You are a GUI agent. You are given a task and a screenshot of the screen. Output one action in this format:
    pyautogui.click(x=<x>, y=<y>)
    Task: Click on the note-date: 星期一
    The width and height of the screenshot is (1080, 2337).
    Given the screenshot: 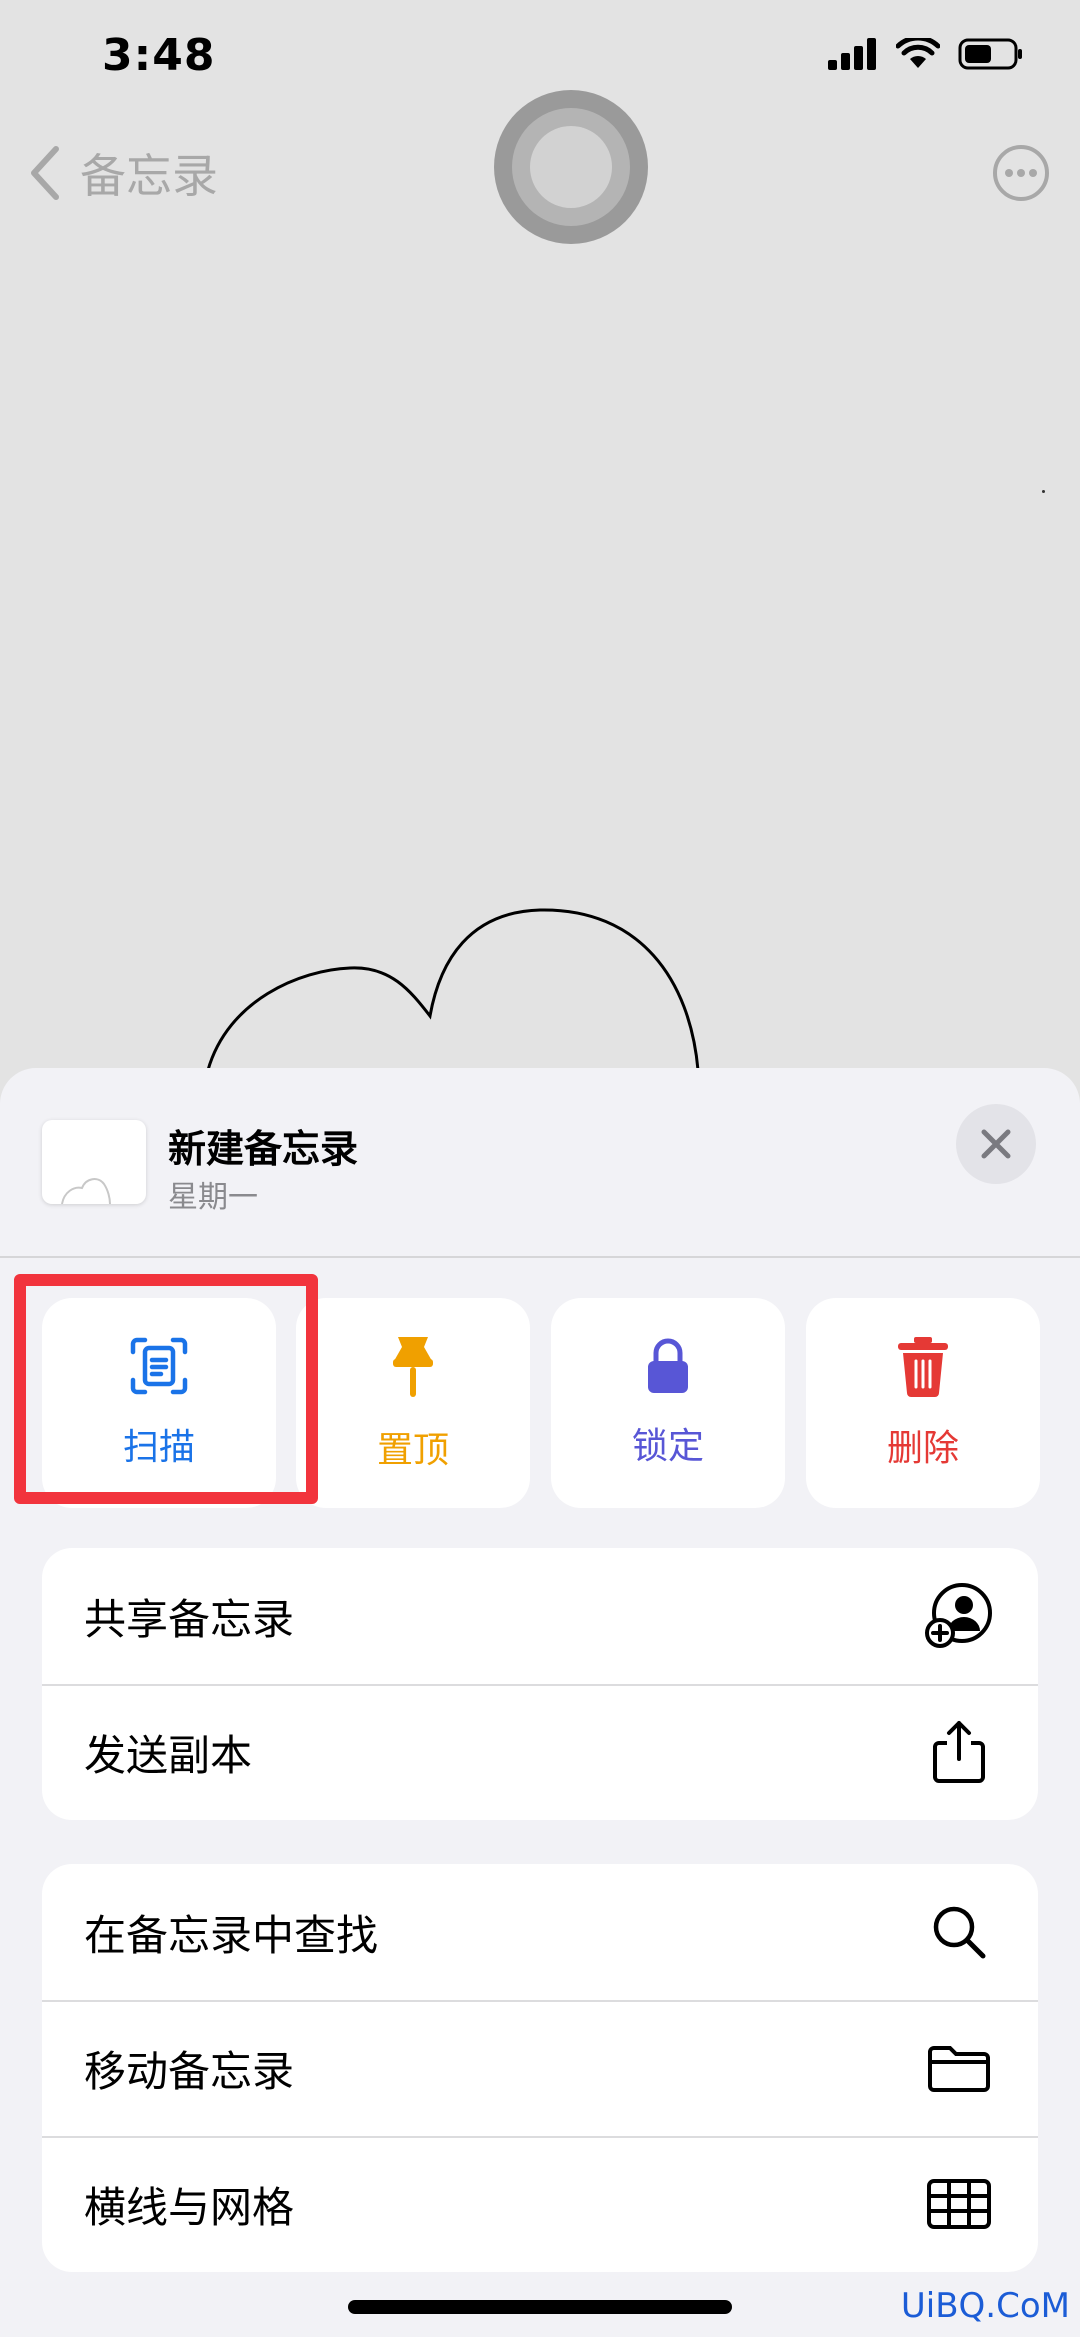 What is the action you would take?
    pyautogui.click(x=213, y=1197)
    